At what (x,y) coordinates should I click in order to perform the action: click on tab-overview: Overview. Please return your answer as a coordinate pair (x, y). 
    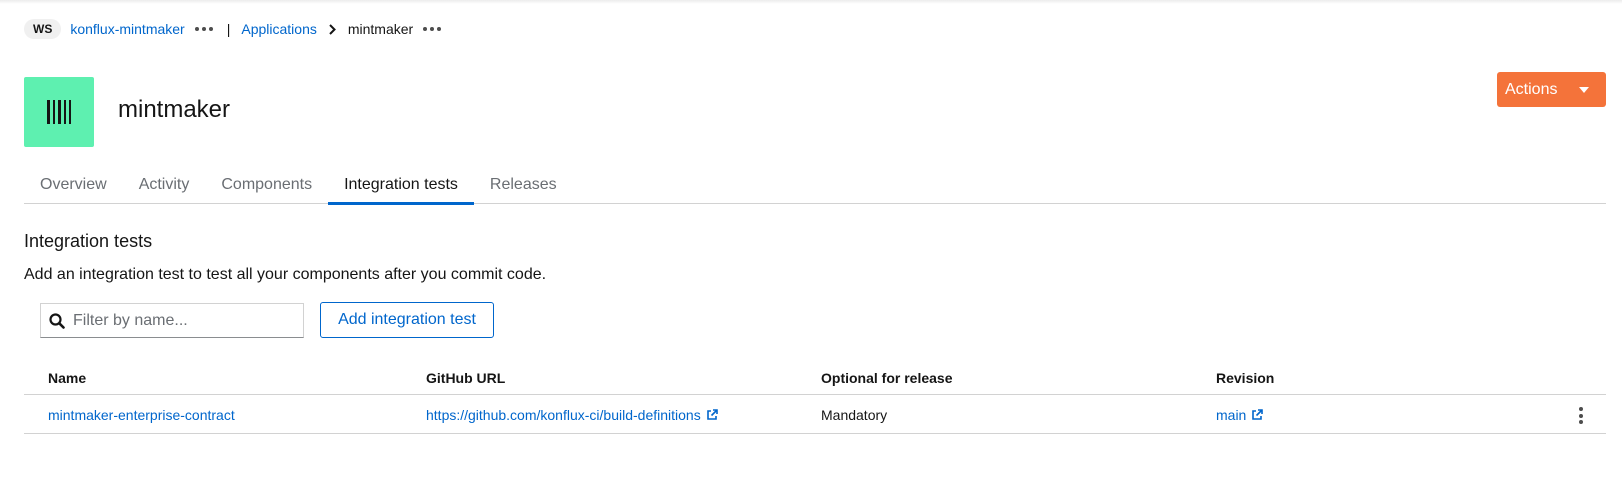
    Looking at the image, I should click on (73, 185).